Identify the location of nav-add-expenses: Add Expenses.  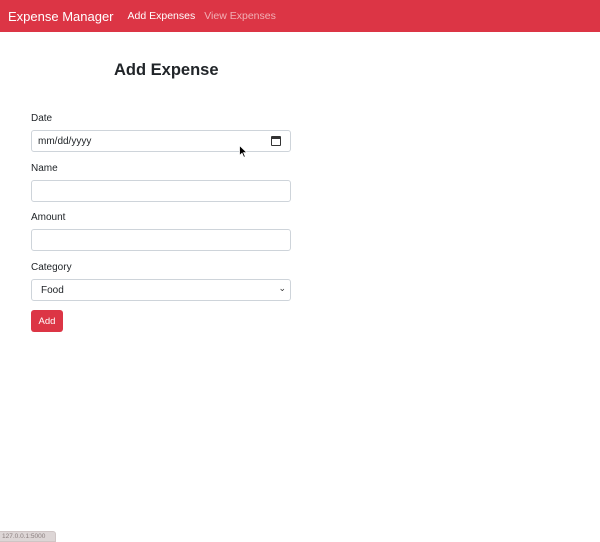
(162, 16).